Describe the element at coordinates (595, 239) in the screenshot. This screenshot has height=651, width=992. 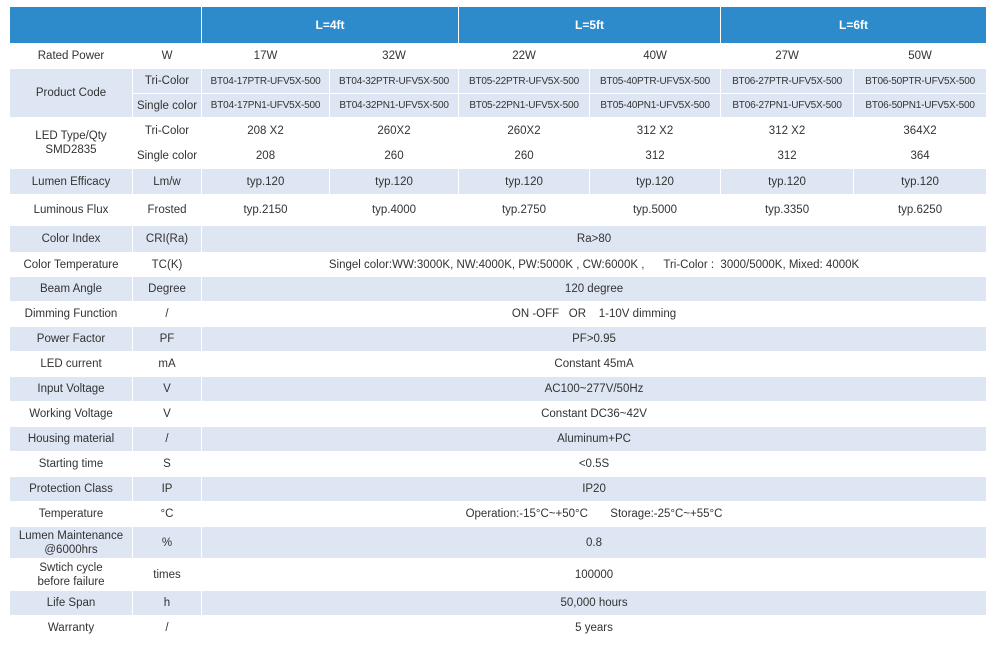
I see `value-cell: Ra>80` at that location.